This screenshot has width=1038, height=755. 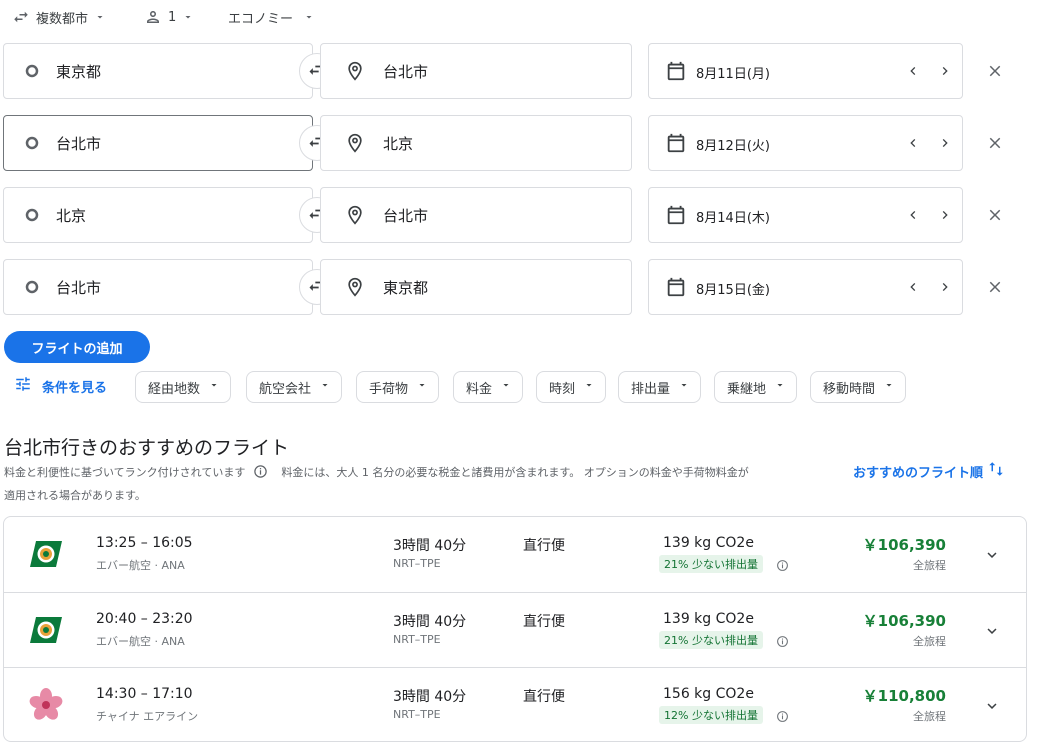 I want to click on show-conditions-label: 条件を見る, so click(x=75, y=388).